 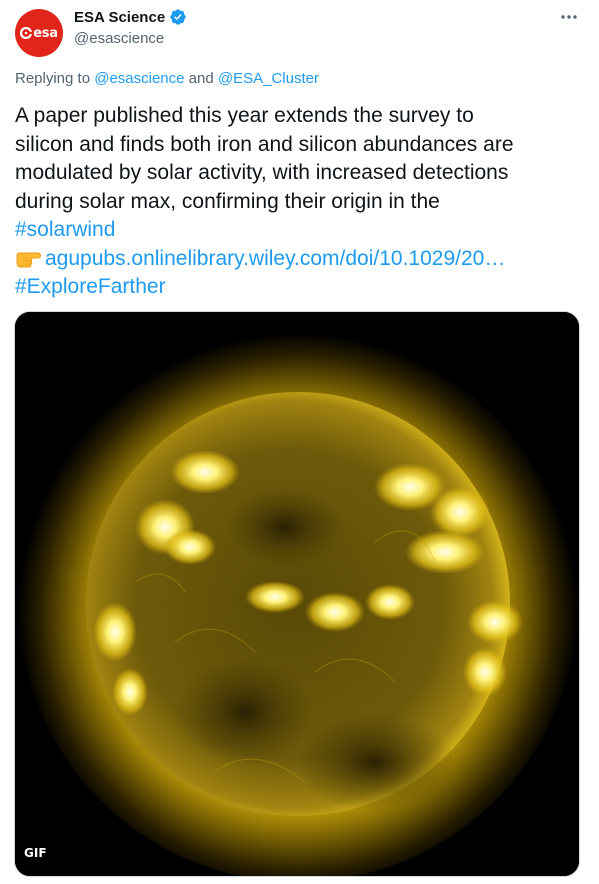 I want to click on verified-badge-icon, so click(x=178, y=17).